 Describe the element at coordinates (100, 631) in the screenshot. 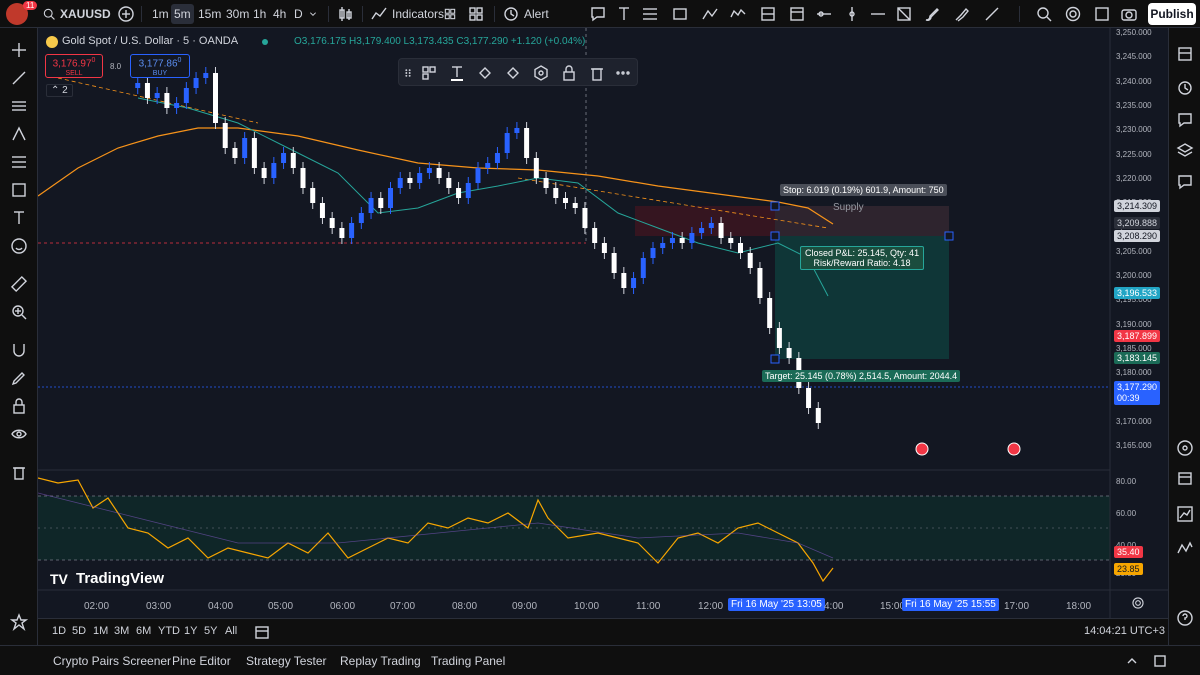

I see `range-1m: 1M` at that location.